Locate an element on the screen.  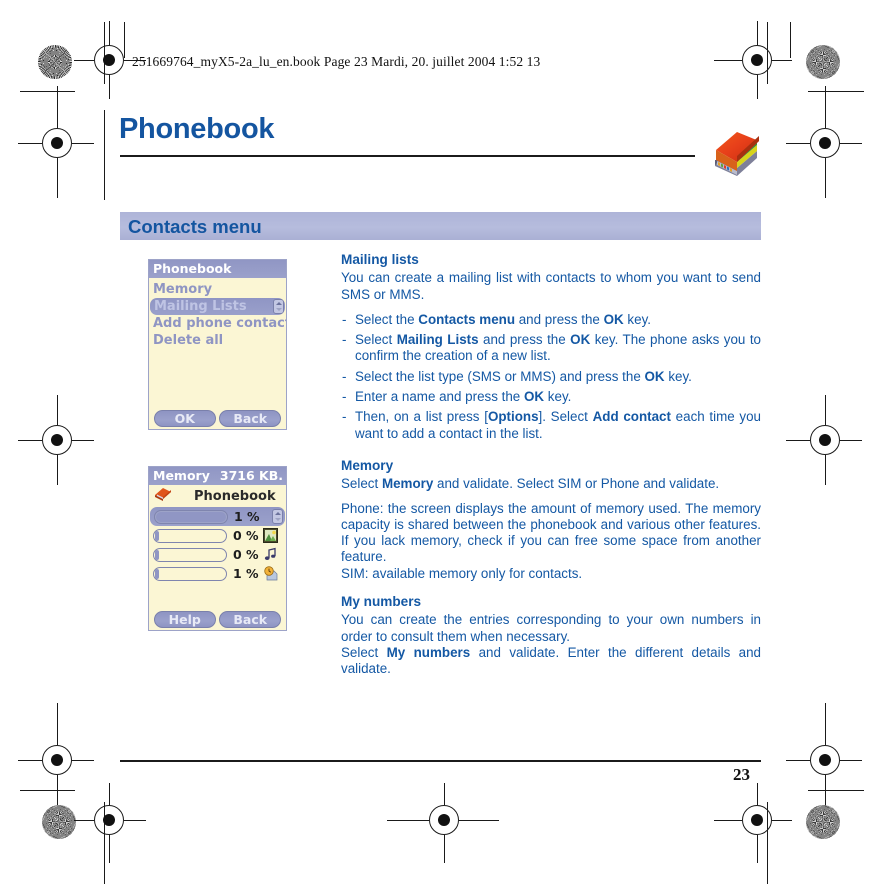
clock-document-icon is located at coordinates (270, 573).